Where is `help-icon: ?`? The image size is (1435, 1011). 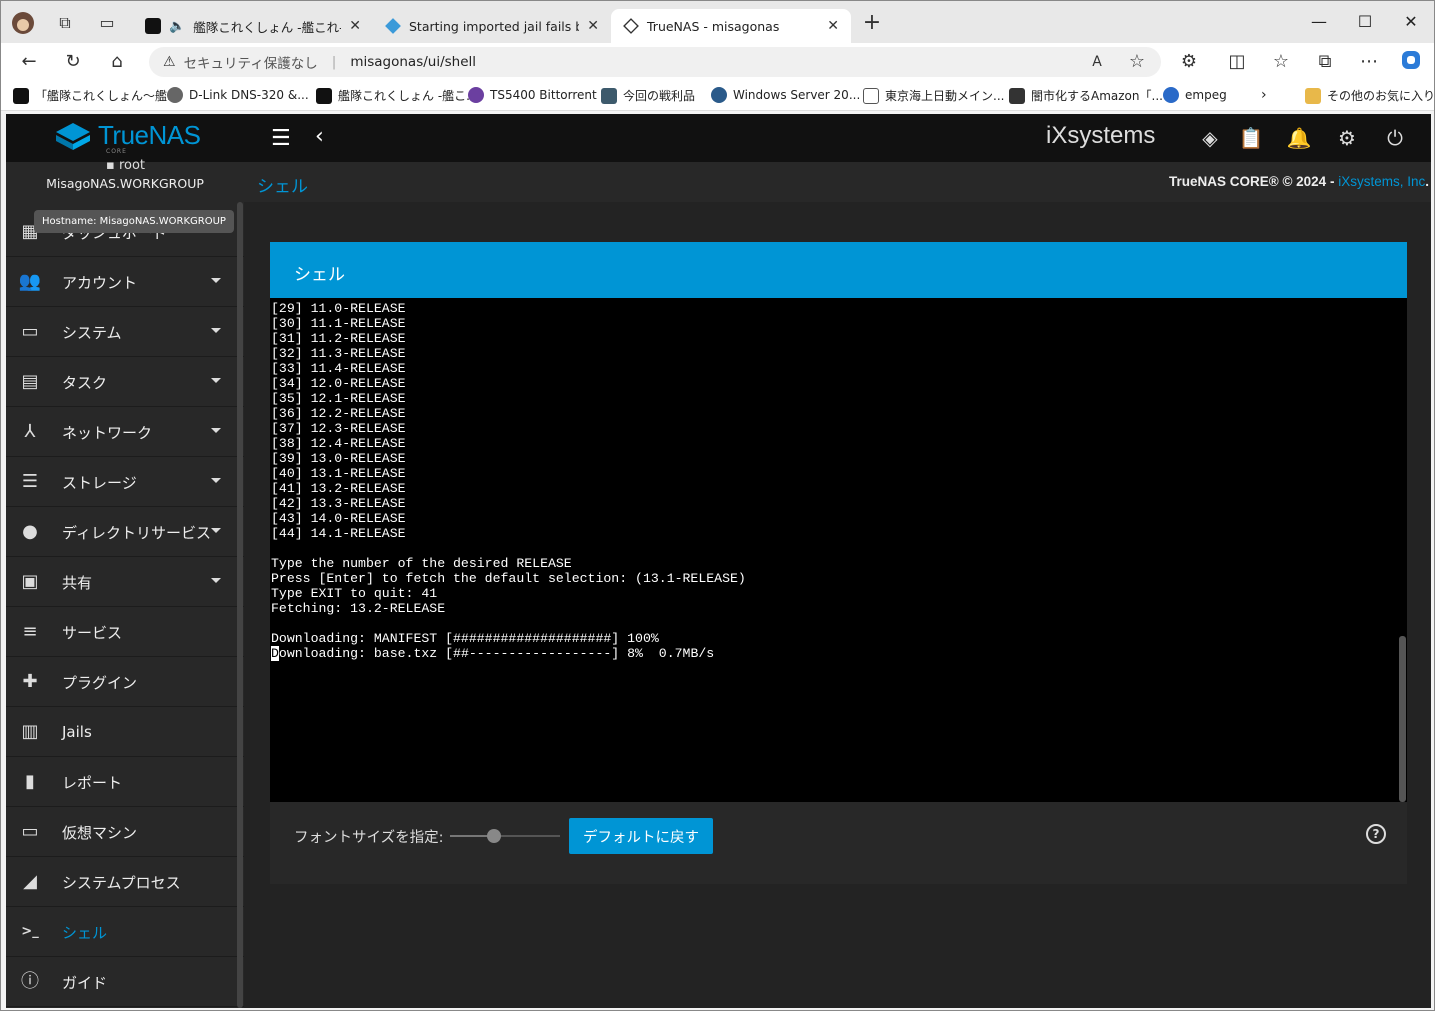
help-icon: ? is located at coordinates (1376, 834).